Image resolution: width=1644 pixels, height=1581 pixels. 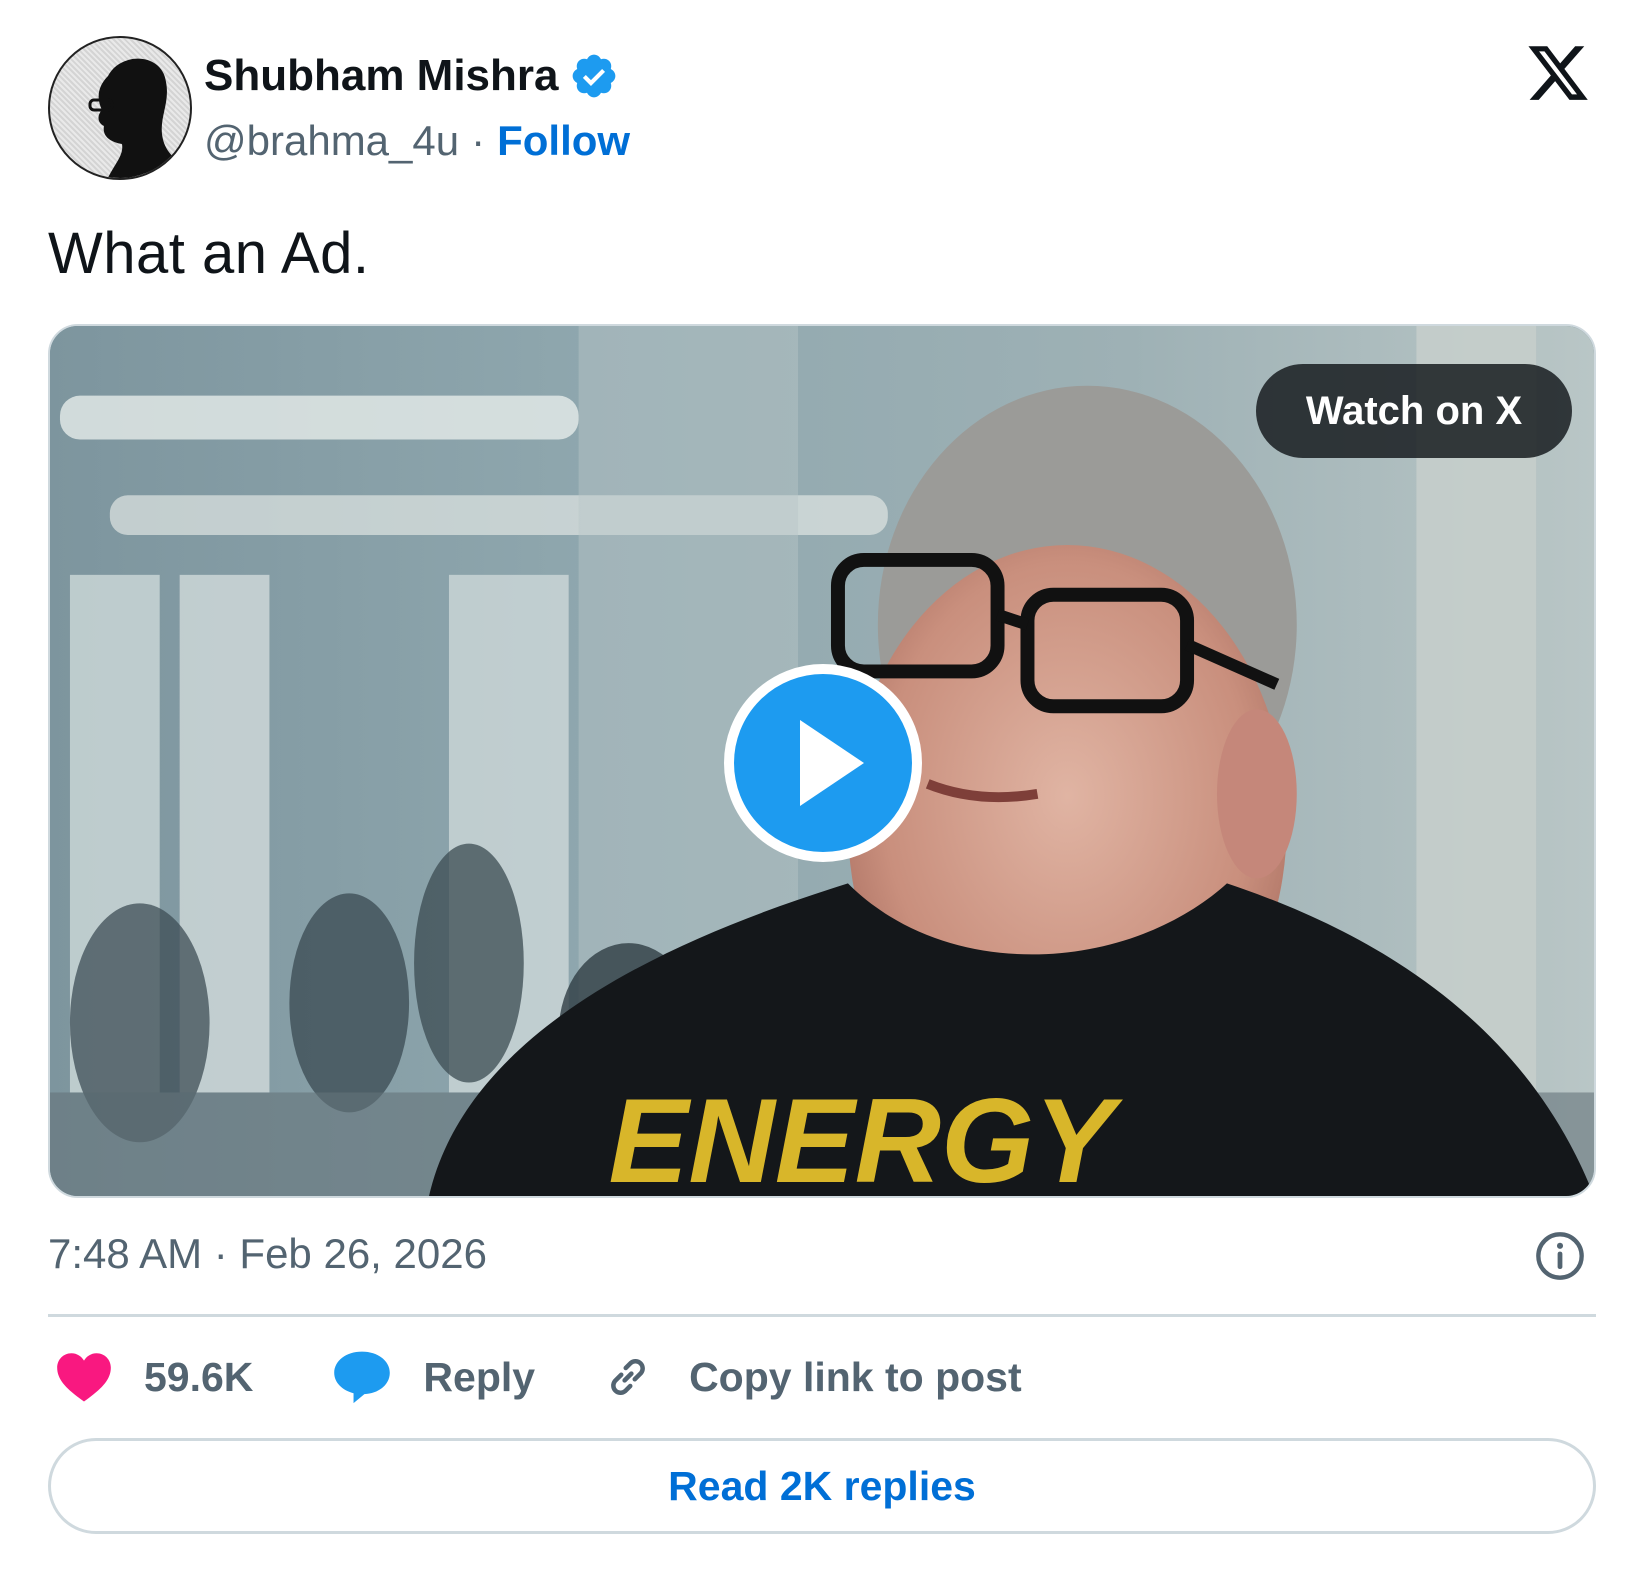 I want to click on watch-on-x-button: Watch on X, so click(x=1414, y=411).